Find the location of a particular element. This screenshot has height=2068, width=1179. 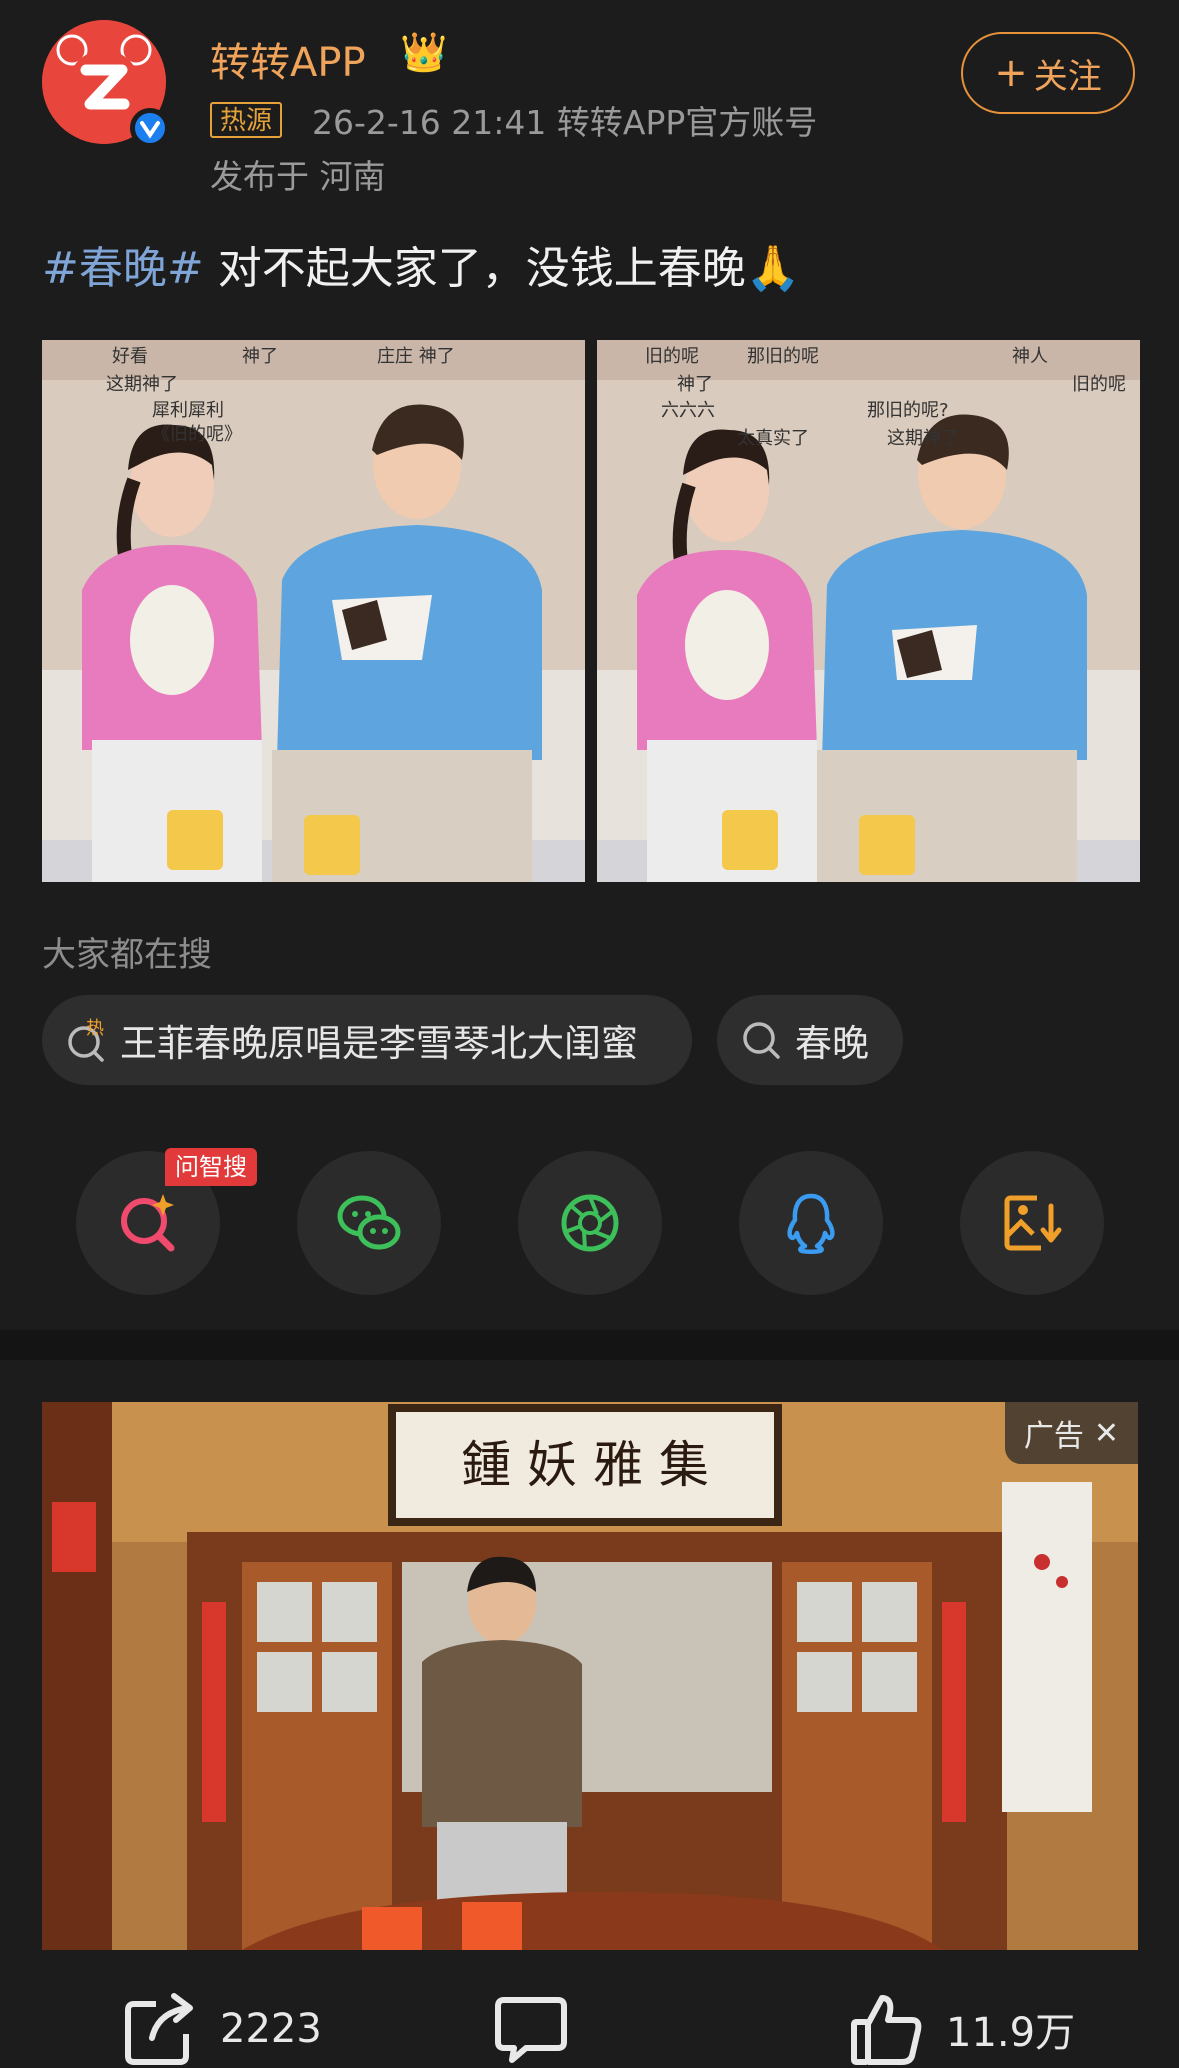

close-icon: ✕ is located at coordinates (1106, 1433).